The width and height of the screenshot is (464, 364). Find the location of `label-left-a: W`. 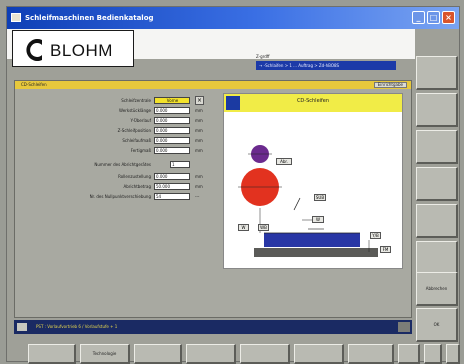

label-left-a: W is located at coordinates (243, 227).